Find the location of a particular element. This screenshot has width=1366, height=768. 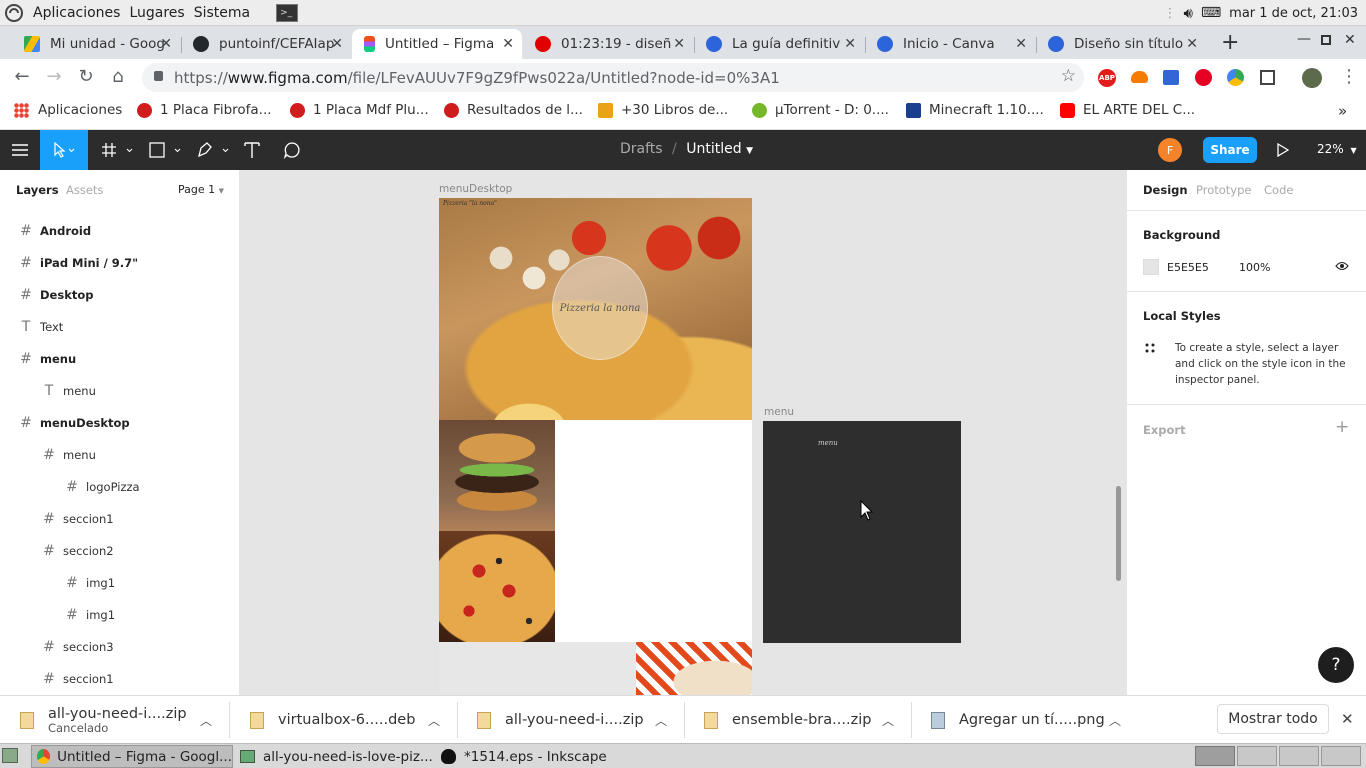

workspace-switcher-chrome is located at coordinates (1215, 756).